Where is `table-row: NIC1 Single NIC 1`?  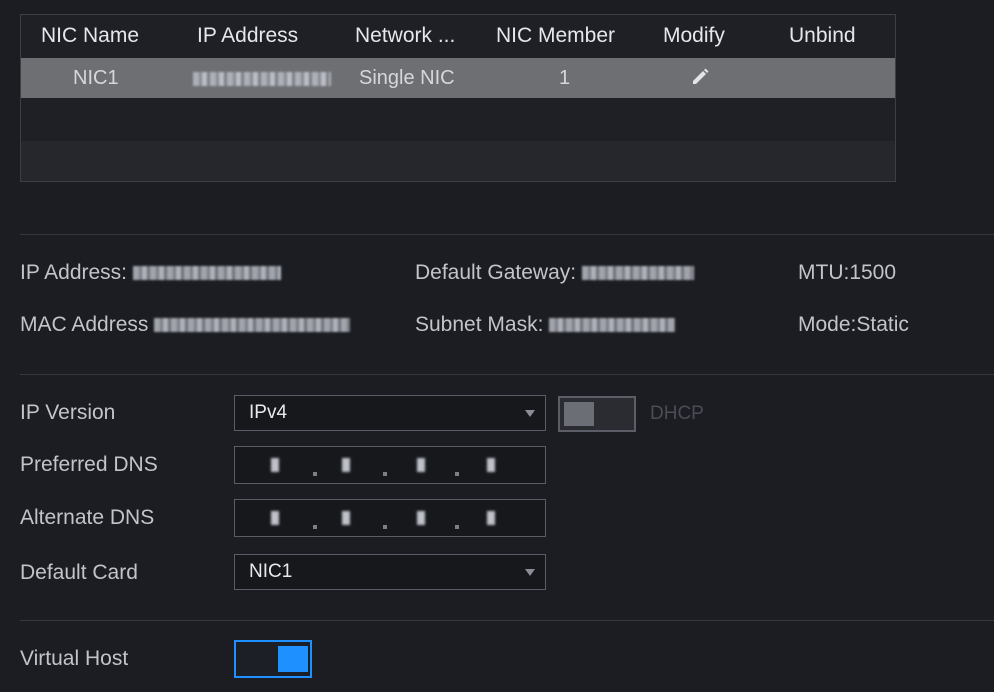 table-row: NIC1 Single NIC 1 is located at coordinates (458, 78).